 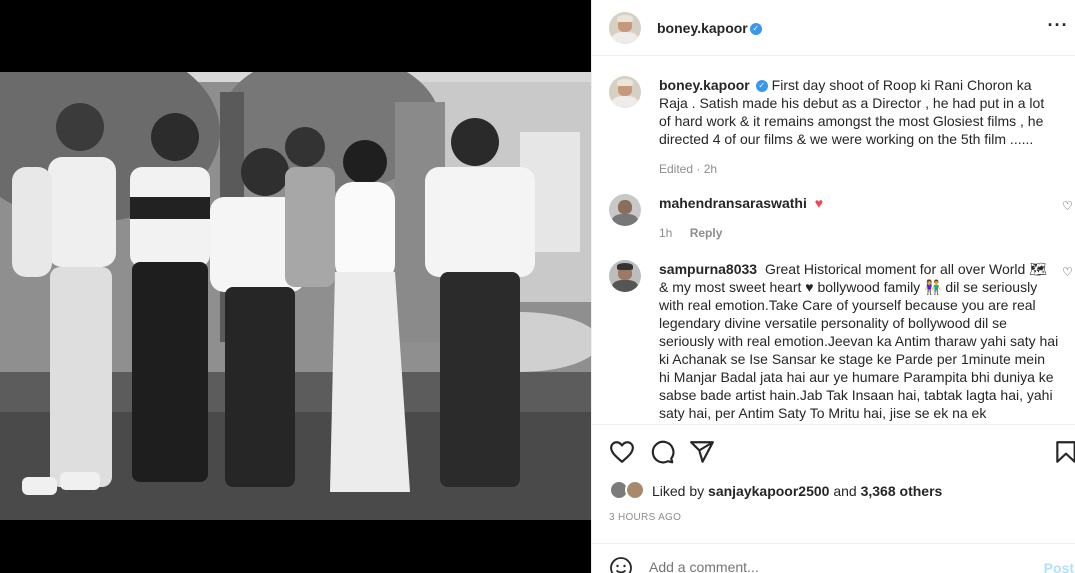 What do you see at coordinates (704, 85) in the screenshot?
I see `caption-author-username: boney.kapoor` at bounding box center [704, 85].